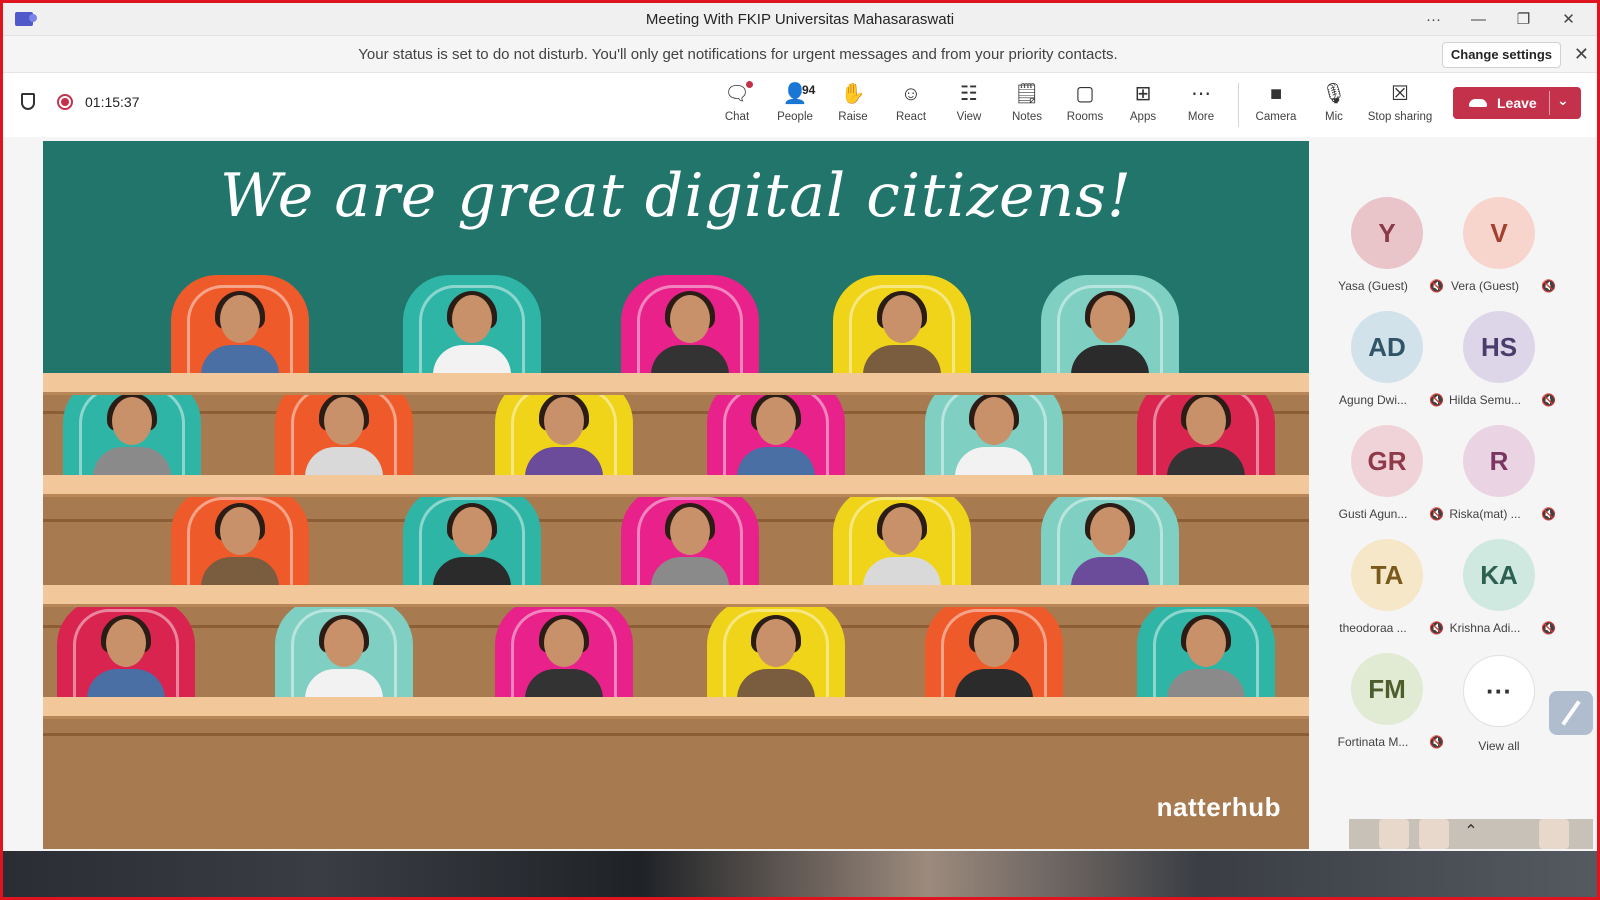  Describe the element at coordinates (1501, 55) in the screenshot. I see `change-settings-button: Change settings` at that location.